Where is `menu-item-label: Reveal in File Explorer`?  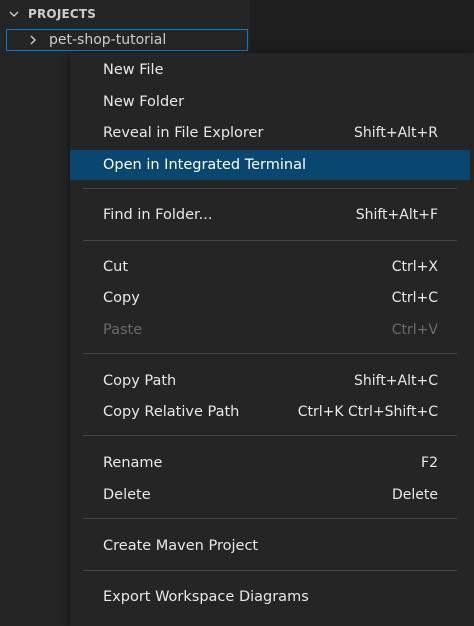 menu-item-label: Reveal in File Explorer is located at coordinates (183, 133).